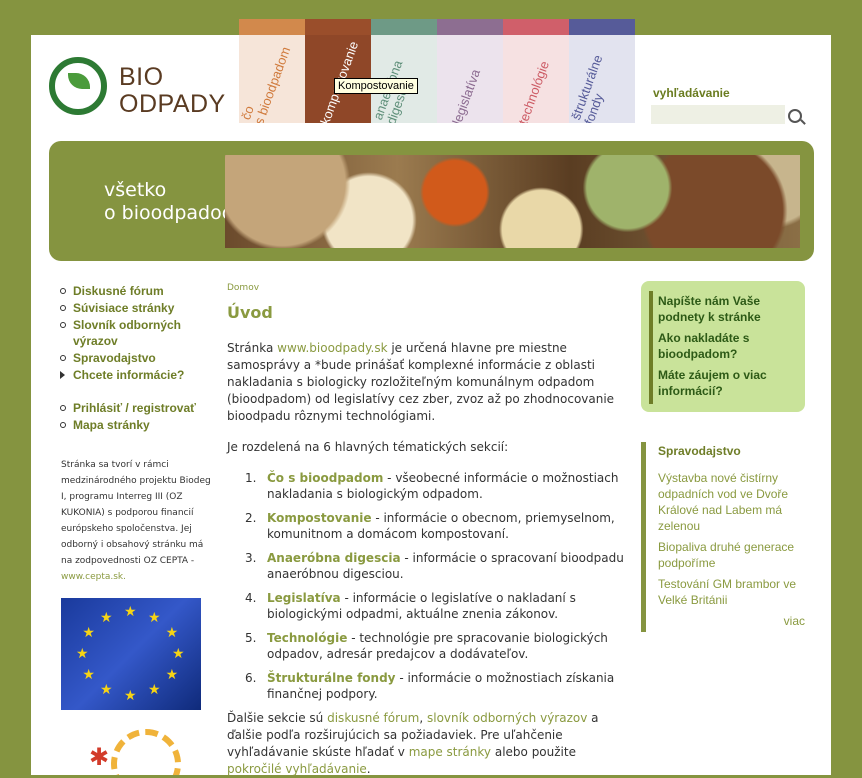 This screenshot has height=778, width=862. I want to click on section-link: Legislatíva, so click(304, 598).